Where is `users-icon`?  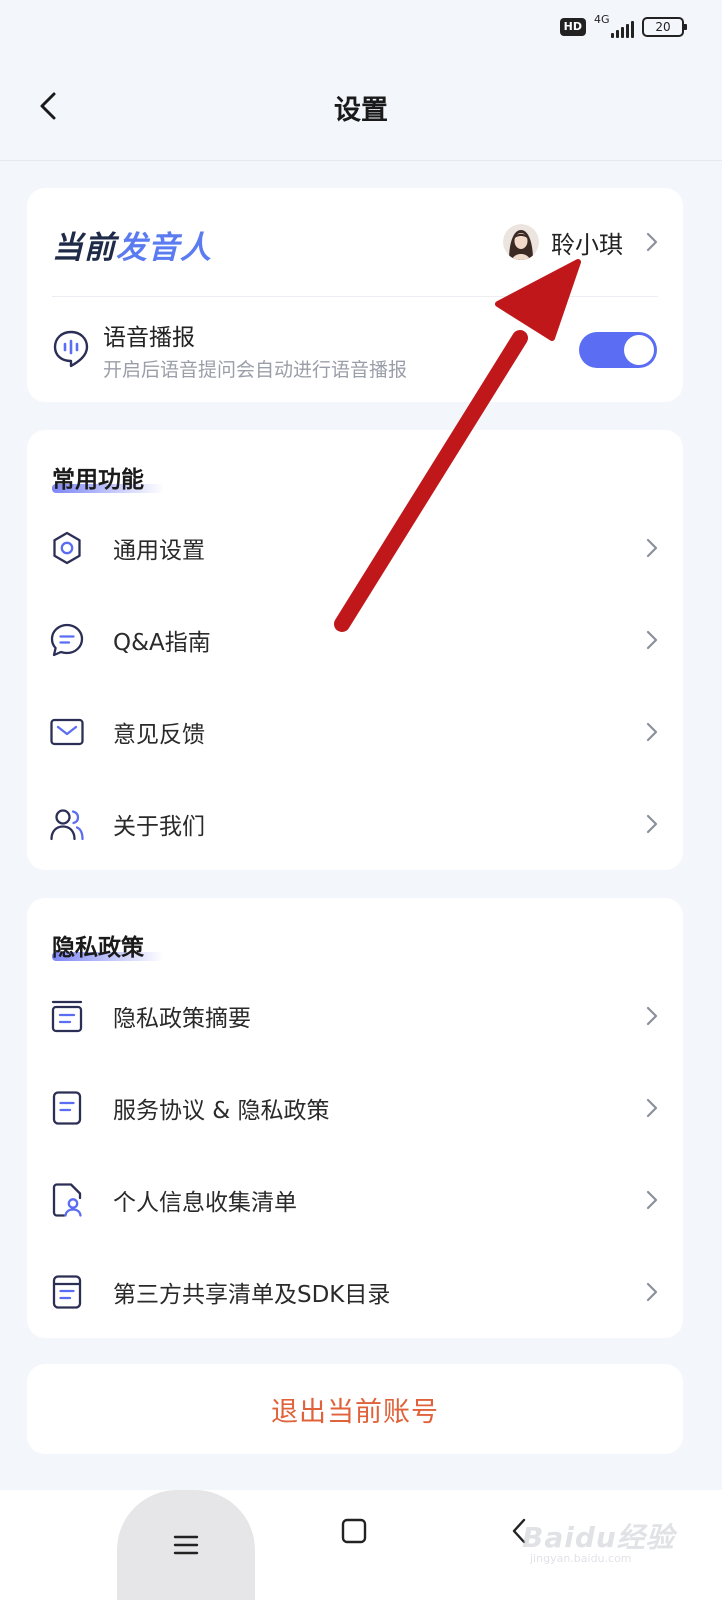 users-icon is located at coordinates (67, 824).